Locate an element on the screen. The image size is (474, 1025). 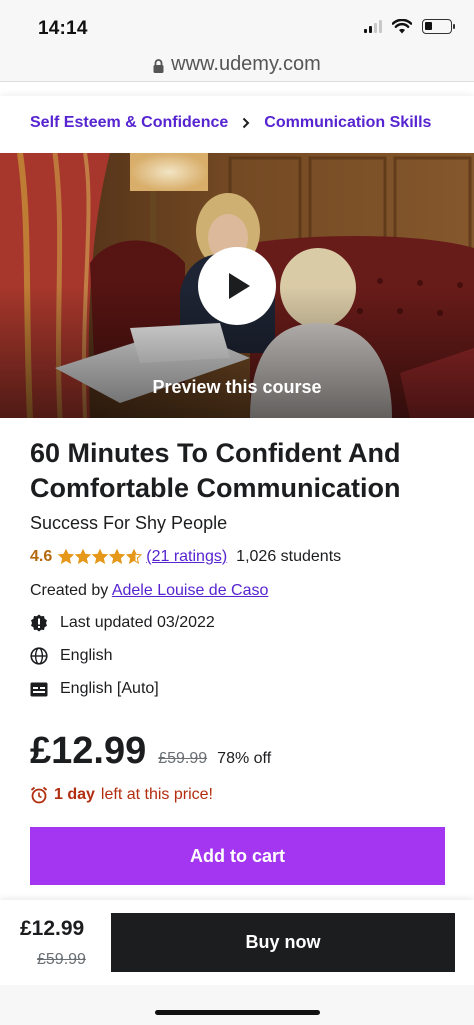
language-row: English is located at coordinates (71, 656).